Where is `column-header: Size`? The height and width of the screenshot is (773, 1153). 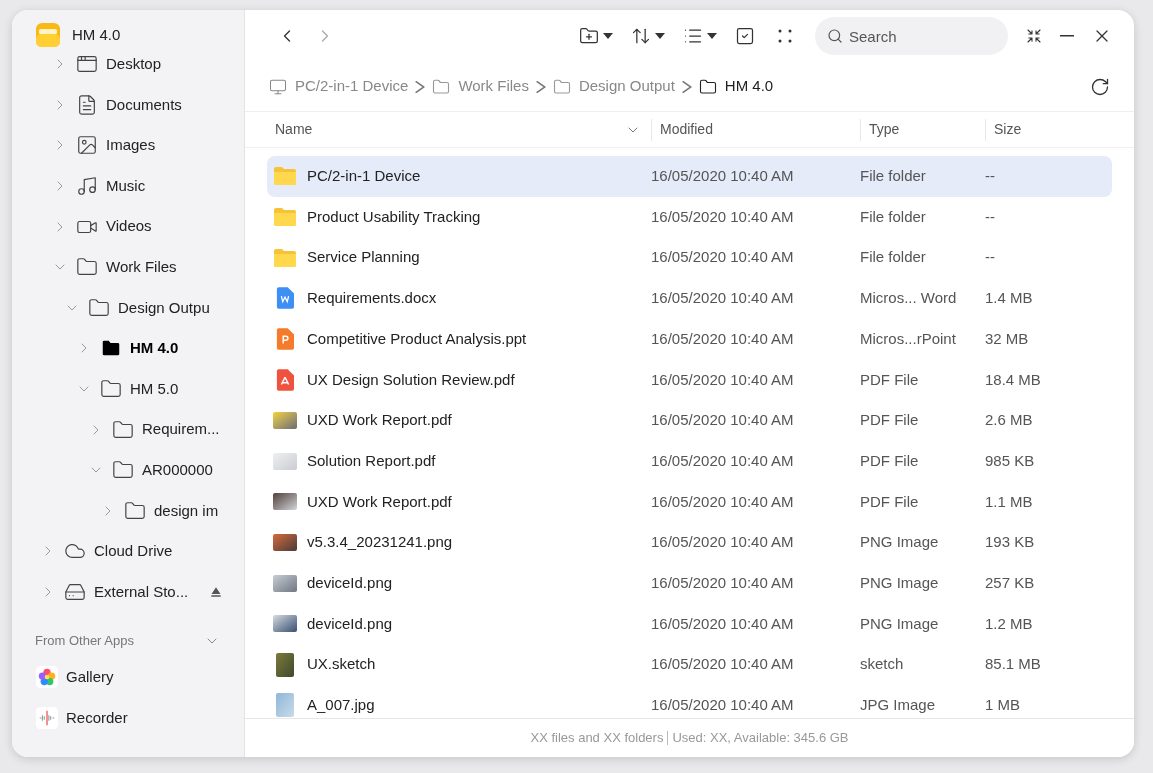
column-header: Size is located at coordinates (1008, 129).